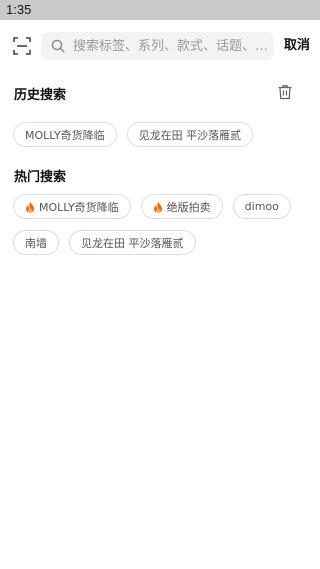 The image size is (320, 569). I want to click on hot-tag: 绝版拍卖, so click(181, 206).